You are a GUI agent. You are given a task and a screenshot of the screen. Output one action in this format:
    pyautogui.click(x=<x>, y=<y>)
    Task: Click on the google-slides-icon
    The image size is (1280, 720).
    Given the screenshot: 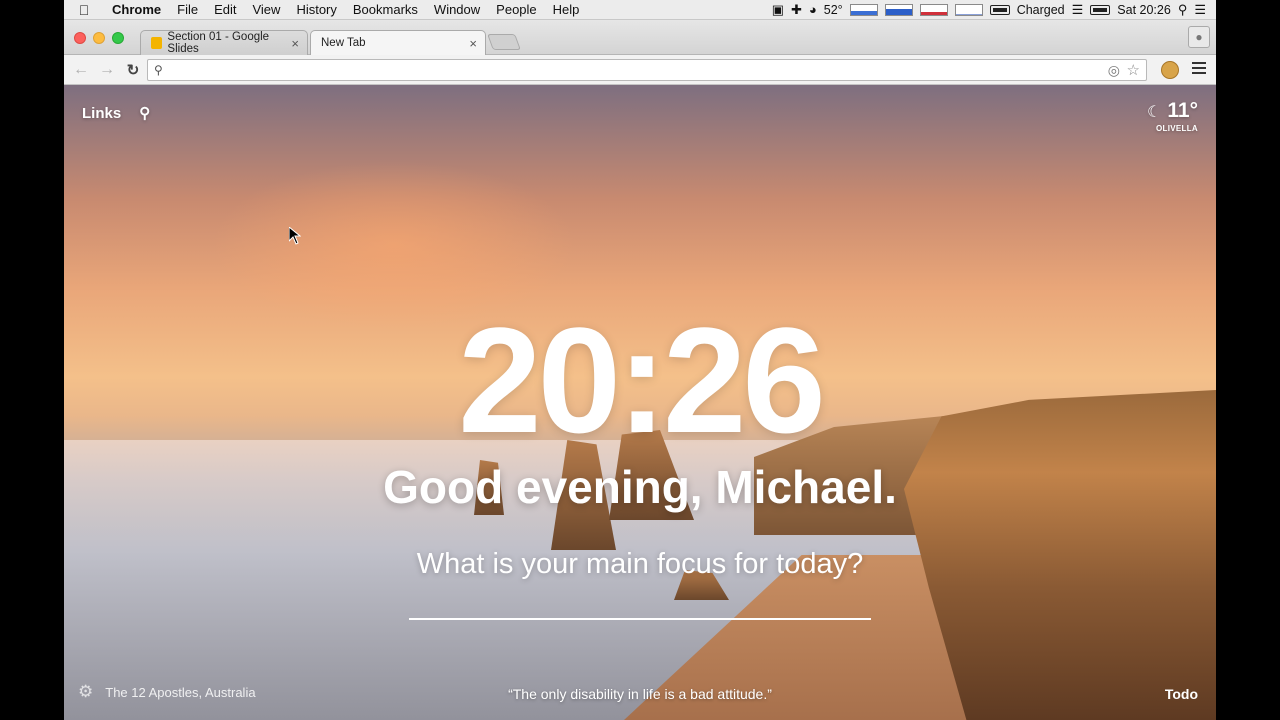 What is the action you would take?
    pyautogui.click(x=157, y=43)
    